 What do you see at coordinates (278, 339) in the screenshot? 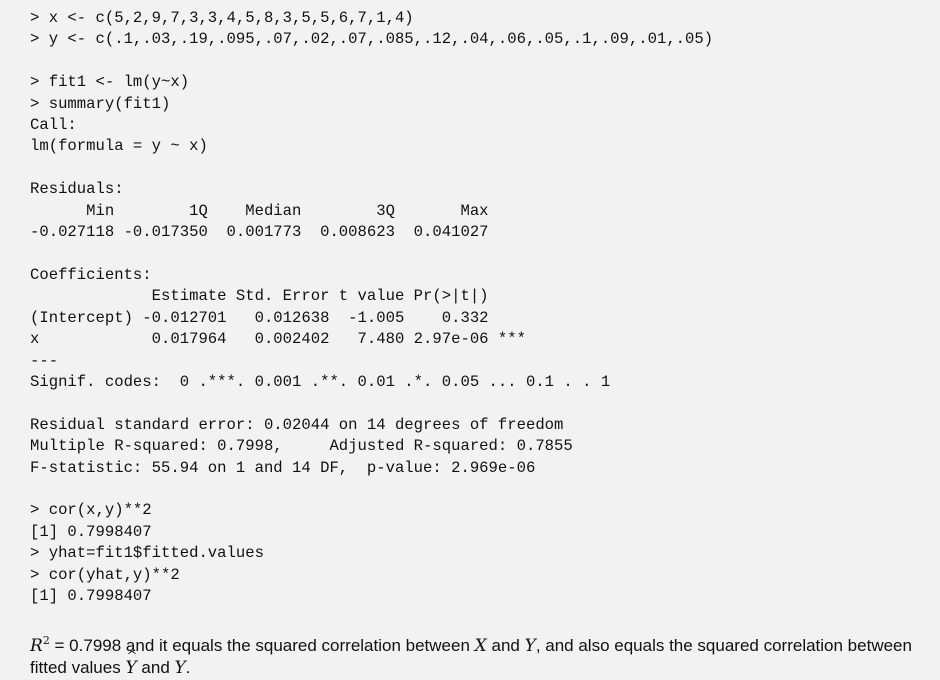
I see `console-line: x 0.017964 0.002402 7.480 2.97e-06 ***` at bounding box center [278, 339].